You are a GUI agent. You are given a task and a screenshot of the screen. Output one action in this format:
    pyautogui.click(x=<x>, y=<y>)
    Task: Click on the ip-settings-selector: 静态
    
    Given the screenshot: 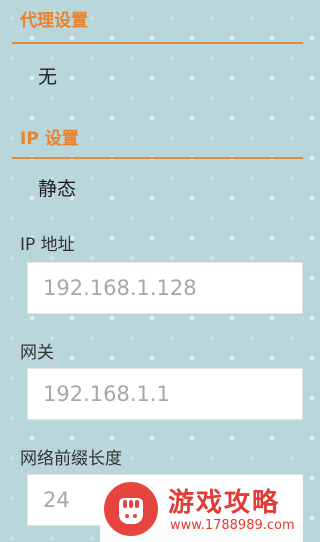 What is the action you would take?
    pyautogui.click(x=151, y=188)
    